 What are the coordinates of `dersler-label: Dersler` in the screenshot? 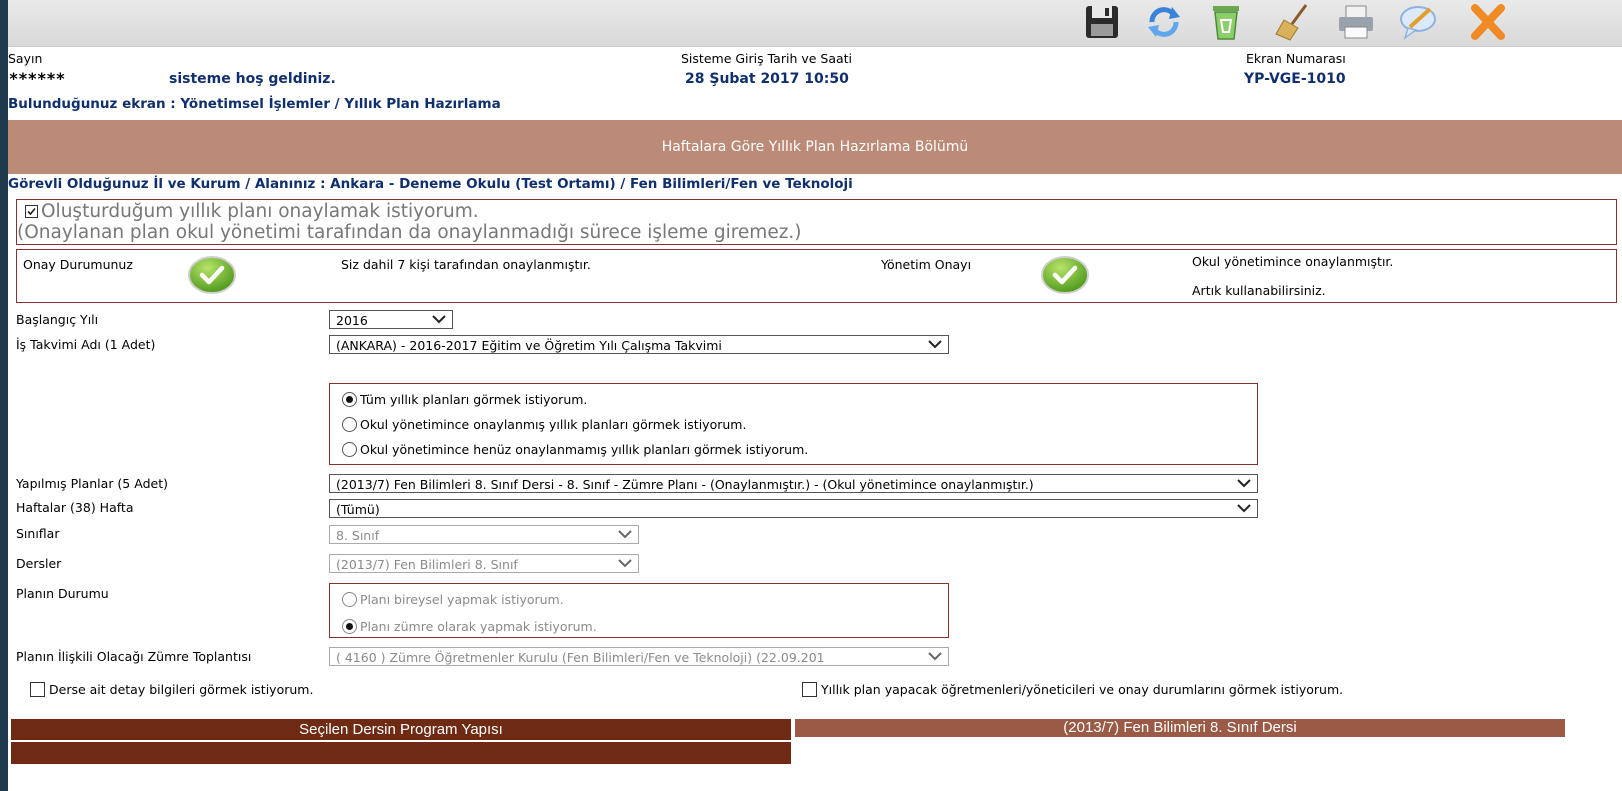 It's located at (39, 563).